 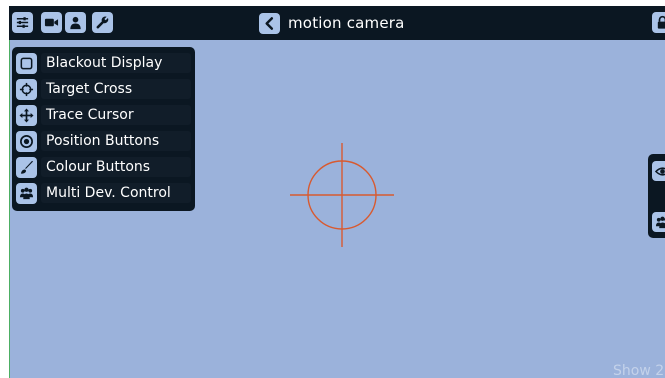 I want to click on menu-item-colour-buttons: Colour Buttons, so click(x=103, y=167).